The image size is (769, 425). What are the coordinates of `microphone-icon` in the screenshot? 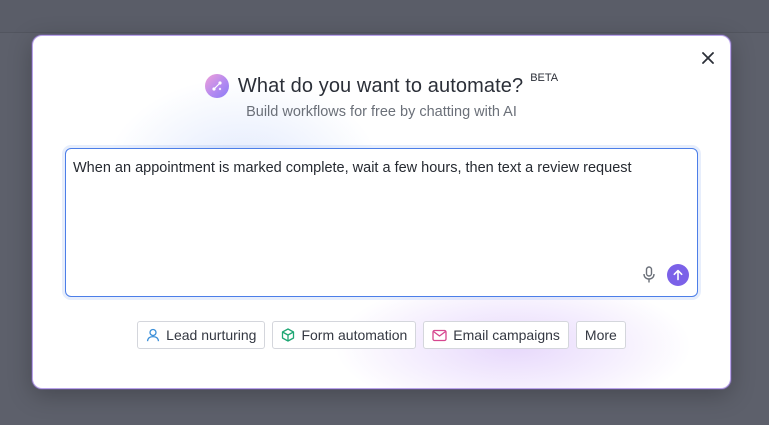 It's located at (649, 274).